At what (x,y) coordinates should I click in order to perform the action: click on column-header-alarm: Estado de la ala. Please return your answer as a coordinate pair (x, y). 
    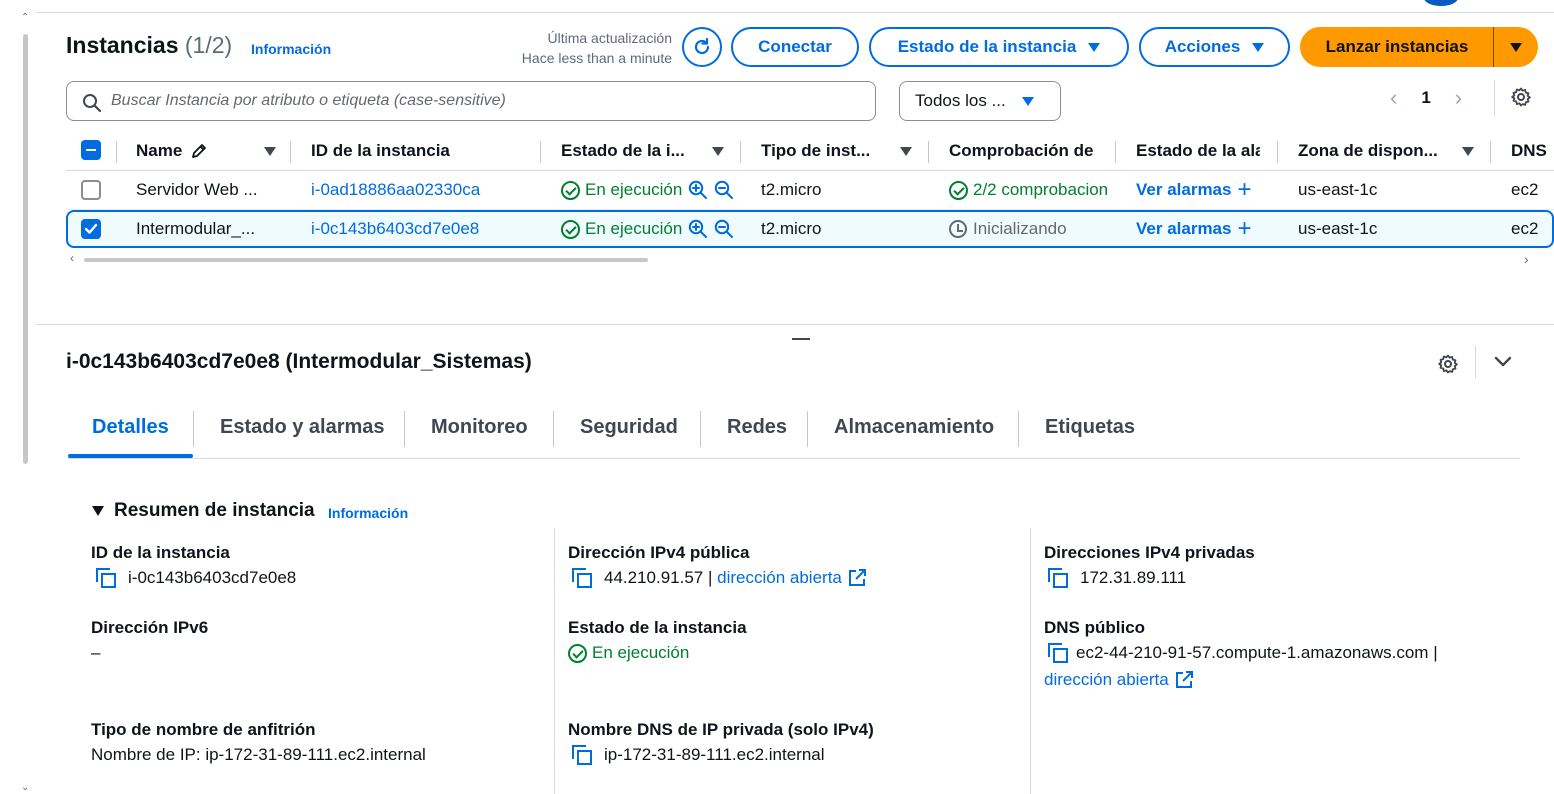
    Looking at the image, I should click on (1198, 151).